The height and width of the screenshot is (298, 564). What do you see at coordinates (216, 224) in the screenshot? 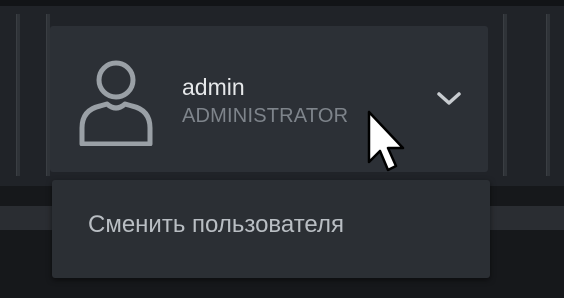
I see `switch-user-label: Сменить пользователя` at bounding box center [216, 224].